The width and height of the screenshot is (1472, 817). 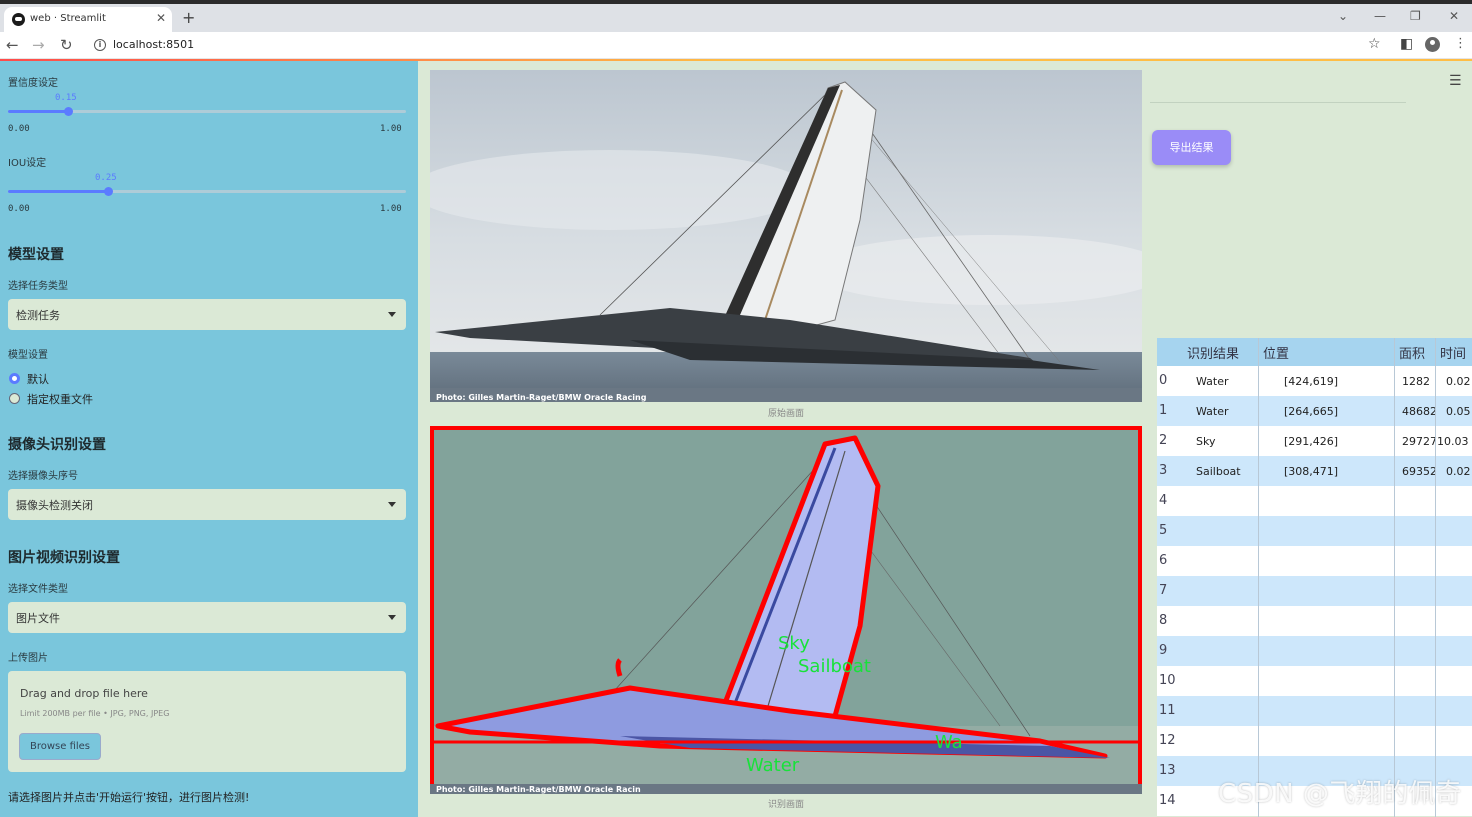 I want to click on file-type-label: 选择文件类型, so click(x=38, y=589).